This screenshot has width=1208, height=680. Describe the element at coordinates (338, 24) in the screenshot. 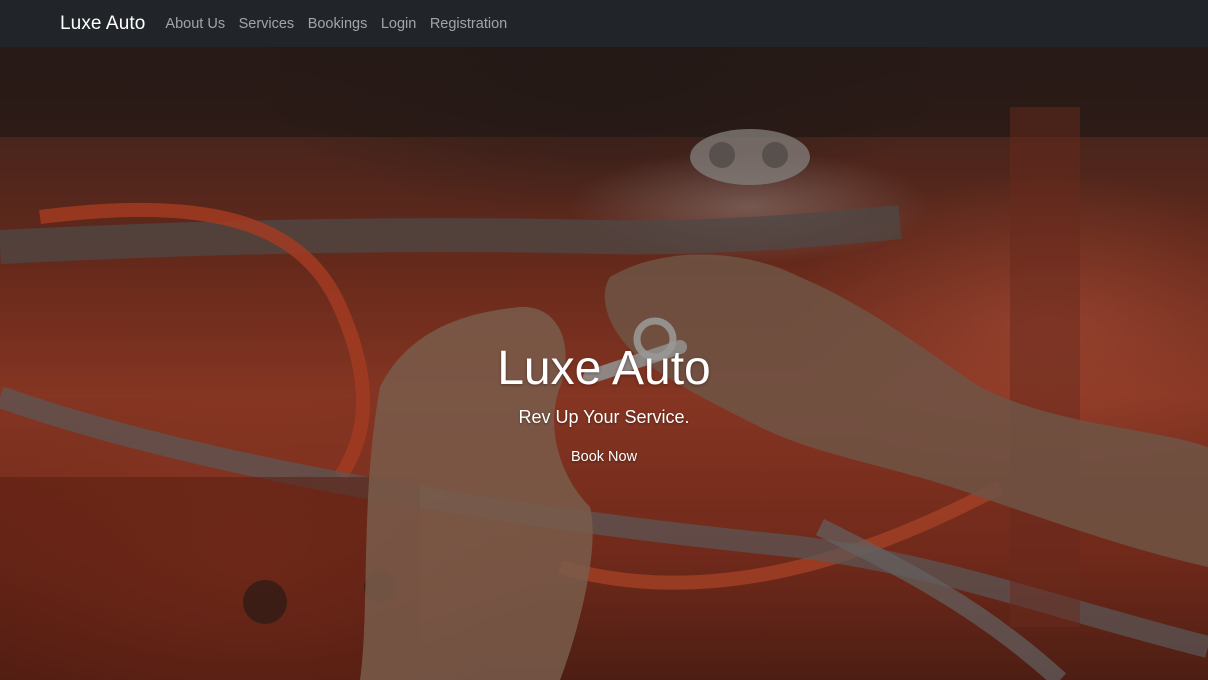

I see `nav-link-bookings: Bookings` at that location.